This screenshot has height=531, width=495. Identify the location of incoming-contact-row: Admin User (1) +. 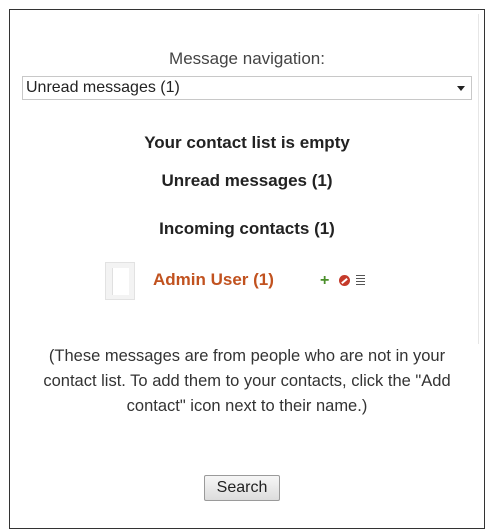
(255, 282).